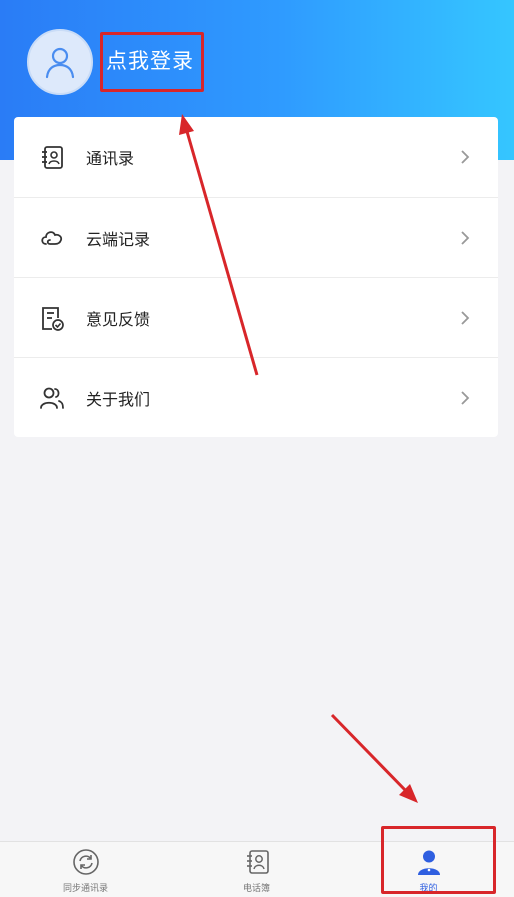  I want to click on arrow-head-down-icon, so click(408, 793).